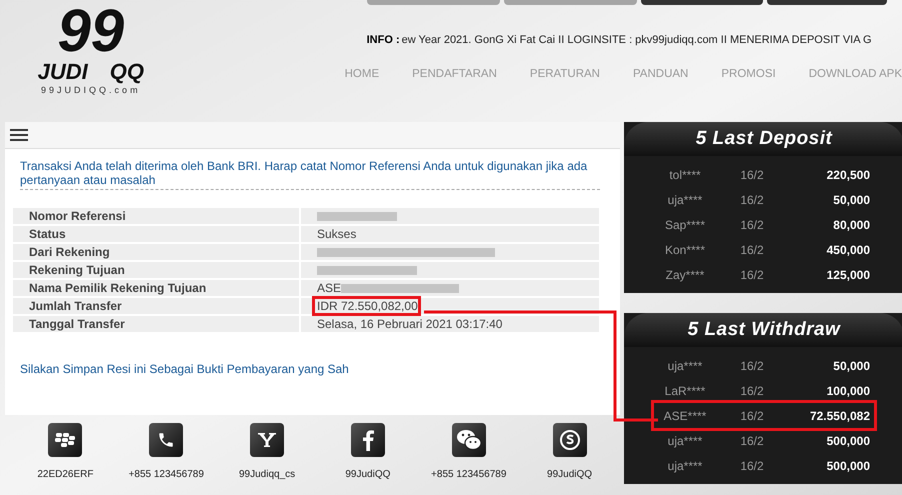 The height and width of the screenshot is (495, 902). What do you see at coordinates (63, 72) in the screenshot?
I see `logo-word: JUDI` at bounding box center [63, 72].